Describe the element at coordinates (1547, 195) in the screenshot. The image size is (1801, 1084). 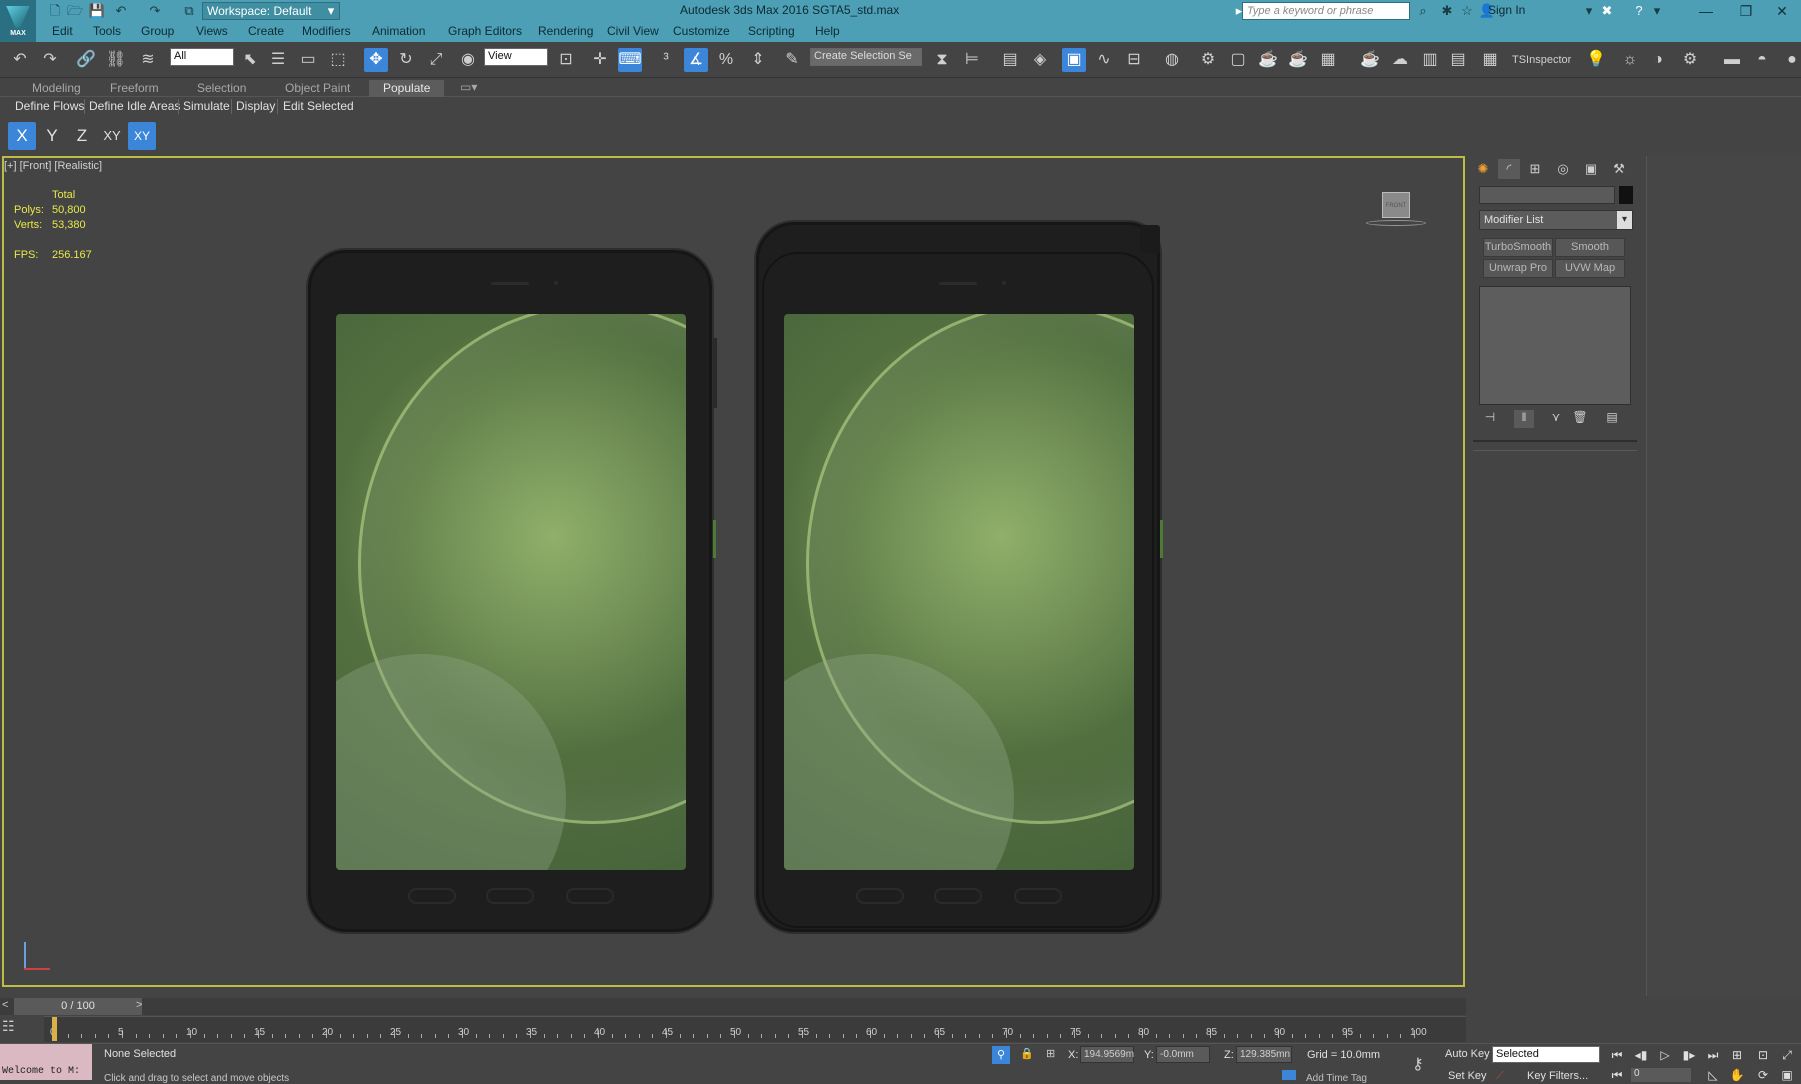
I see `object-name-field` at that location.